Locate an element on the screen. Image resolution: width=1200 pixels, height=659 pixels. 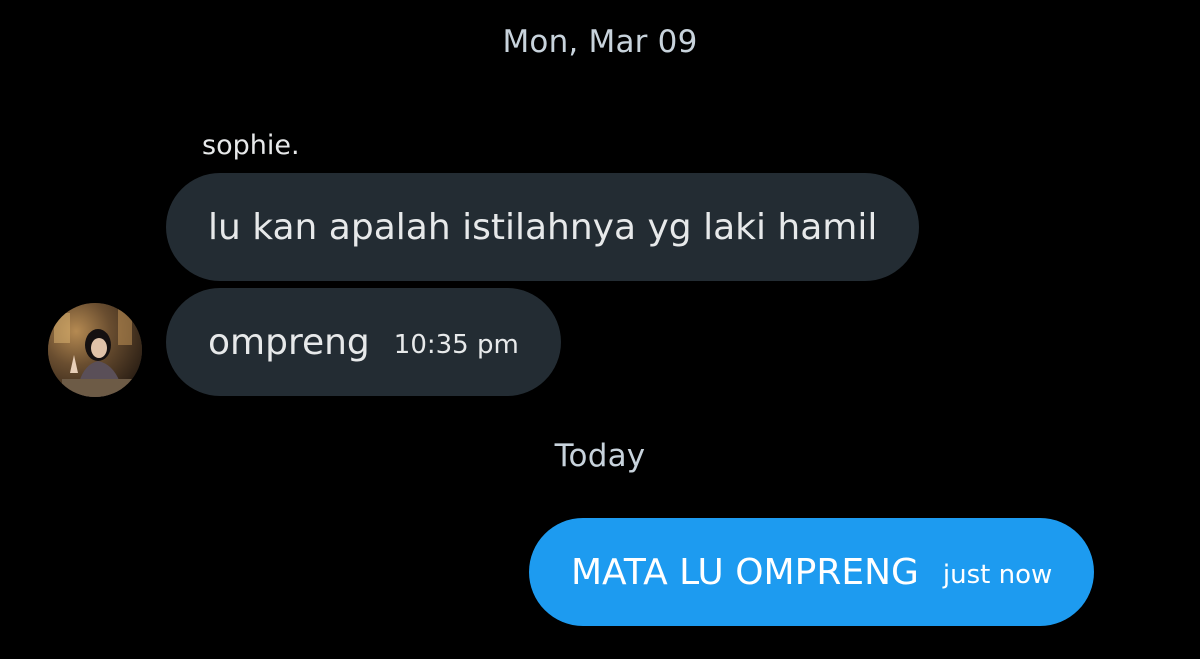
message-bubble-incoming: lu kan apalah istilahnya yg laki hamil is located at coordinates (543, 227).